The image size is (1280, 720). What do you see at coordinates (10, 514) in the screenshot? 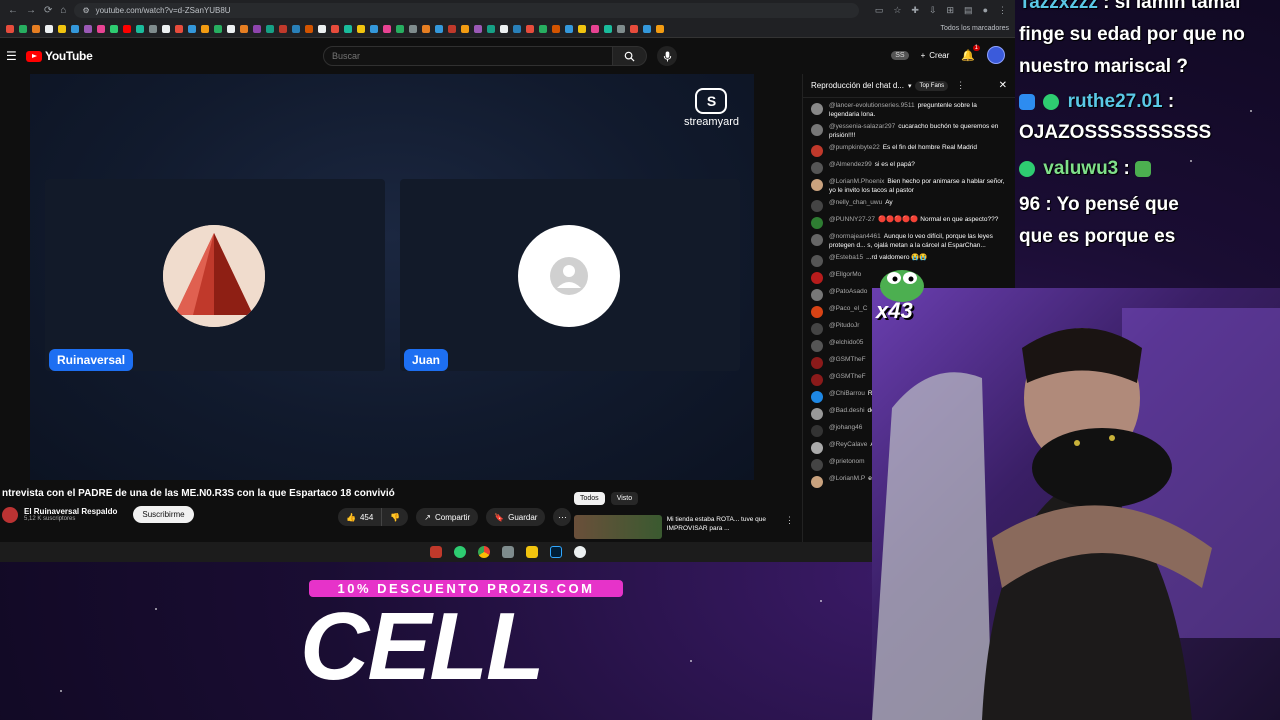
I see `channel-avatar` at bounding box center [10, 514].